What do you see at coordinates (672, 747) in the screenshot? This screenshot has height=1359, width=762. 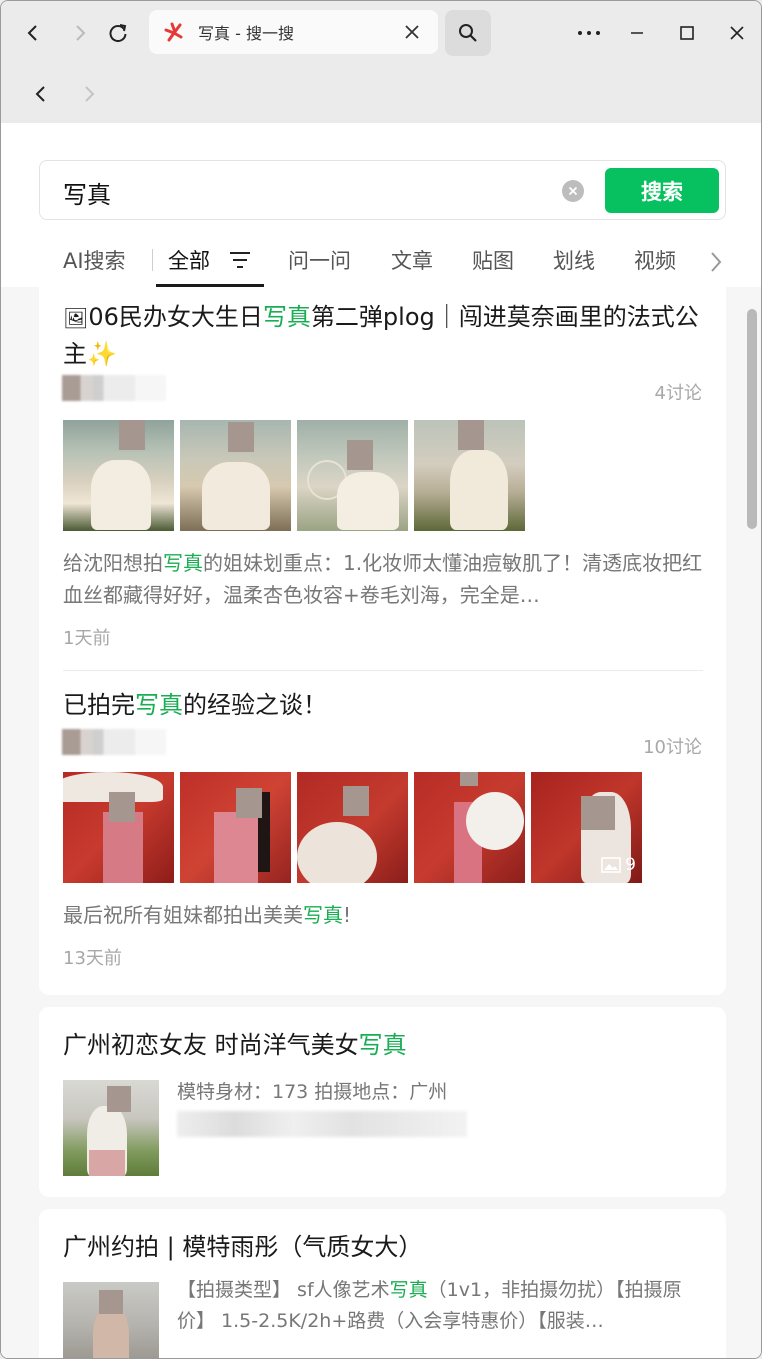 I see `comment-count: 10讨论` at bounding box center [672, 747].